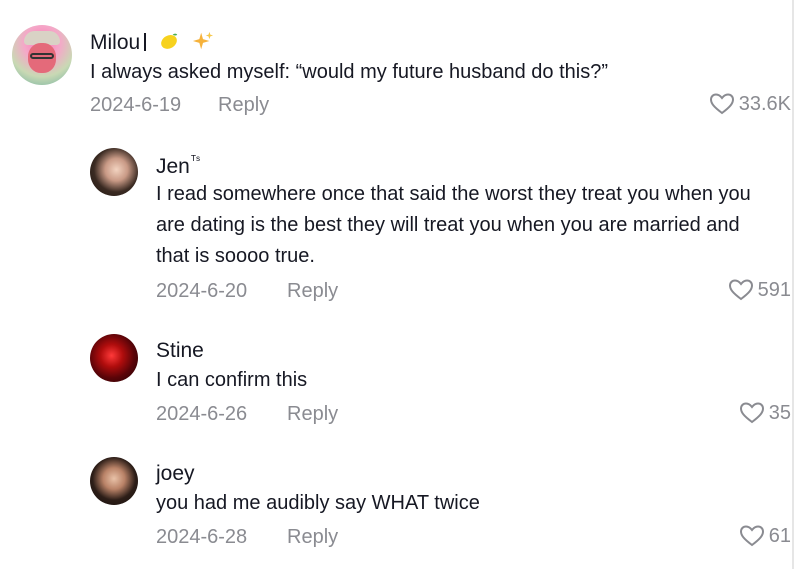  Describe the element at coordinates (195, 160) in the screenshot. I see `username-tag: ᵀˢ` at that location.